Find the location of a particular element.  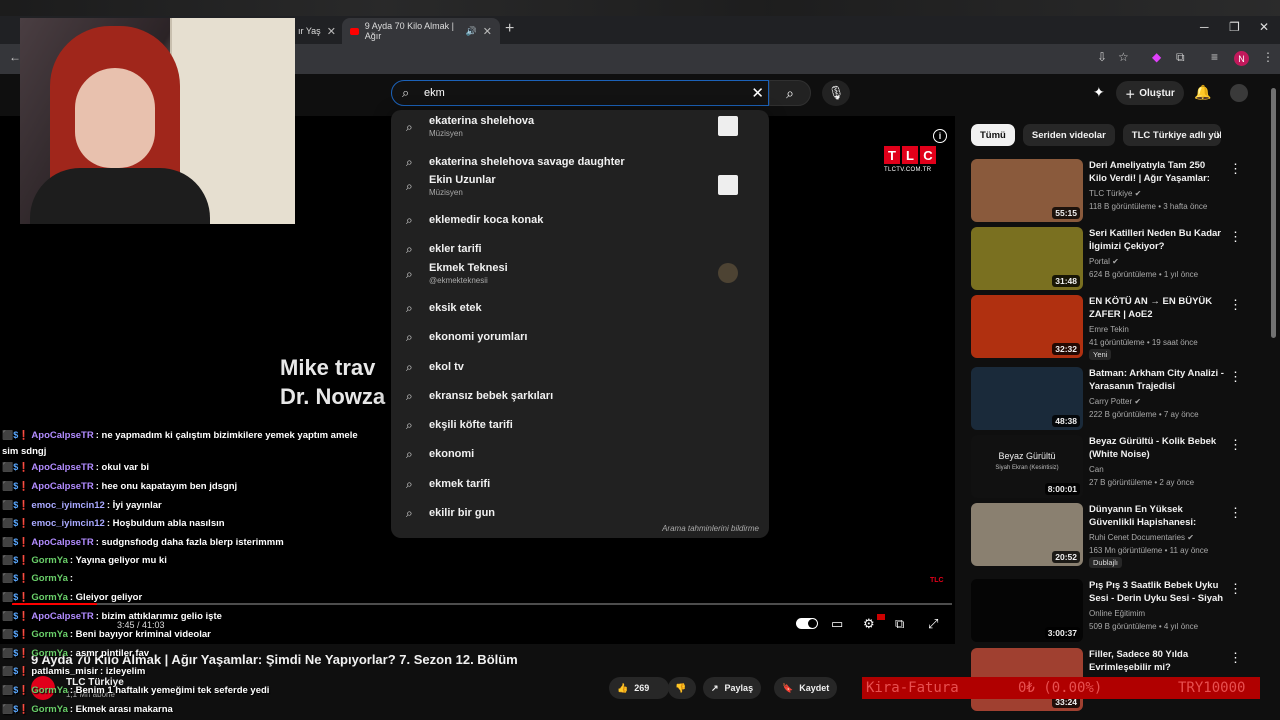

channel-name: Can is located at coordinates (1096, 469).